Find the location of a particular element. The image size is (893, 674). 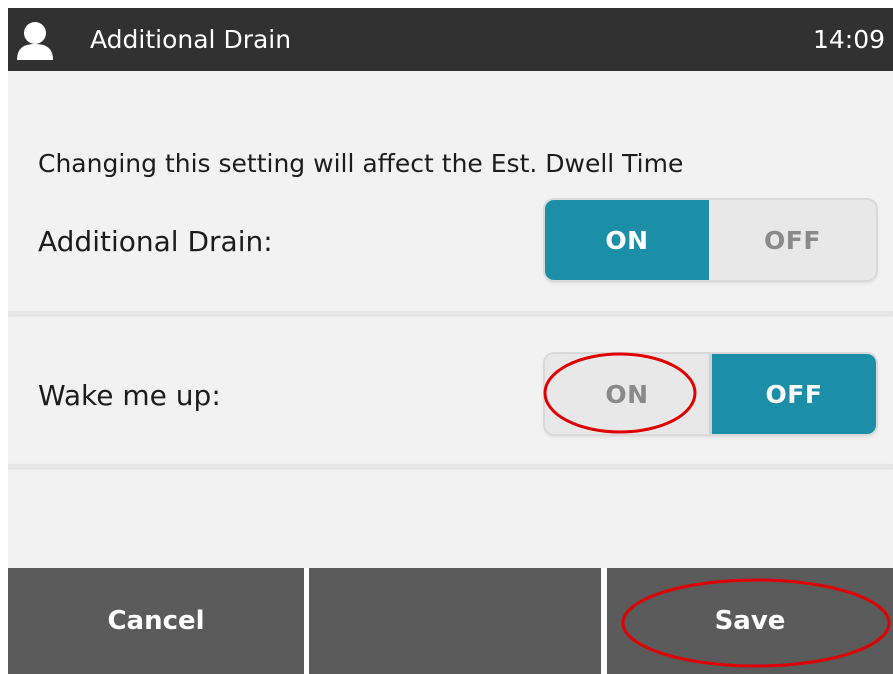

additional-drain-toggle: ON OFF is located at coordinates (710, 240).